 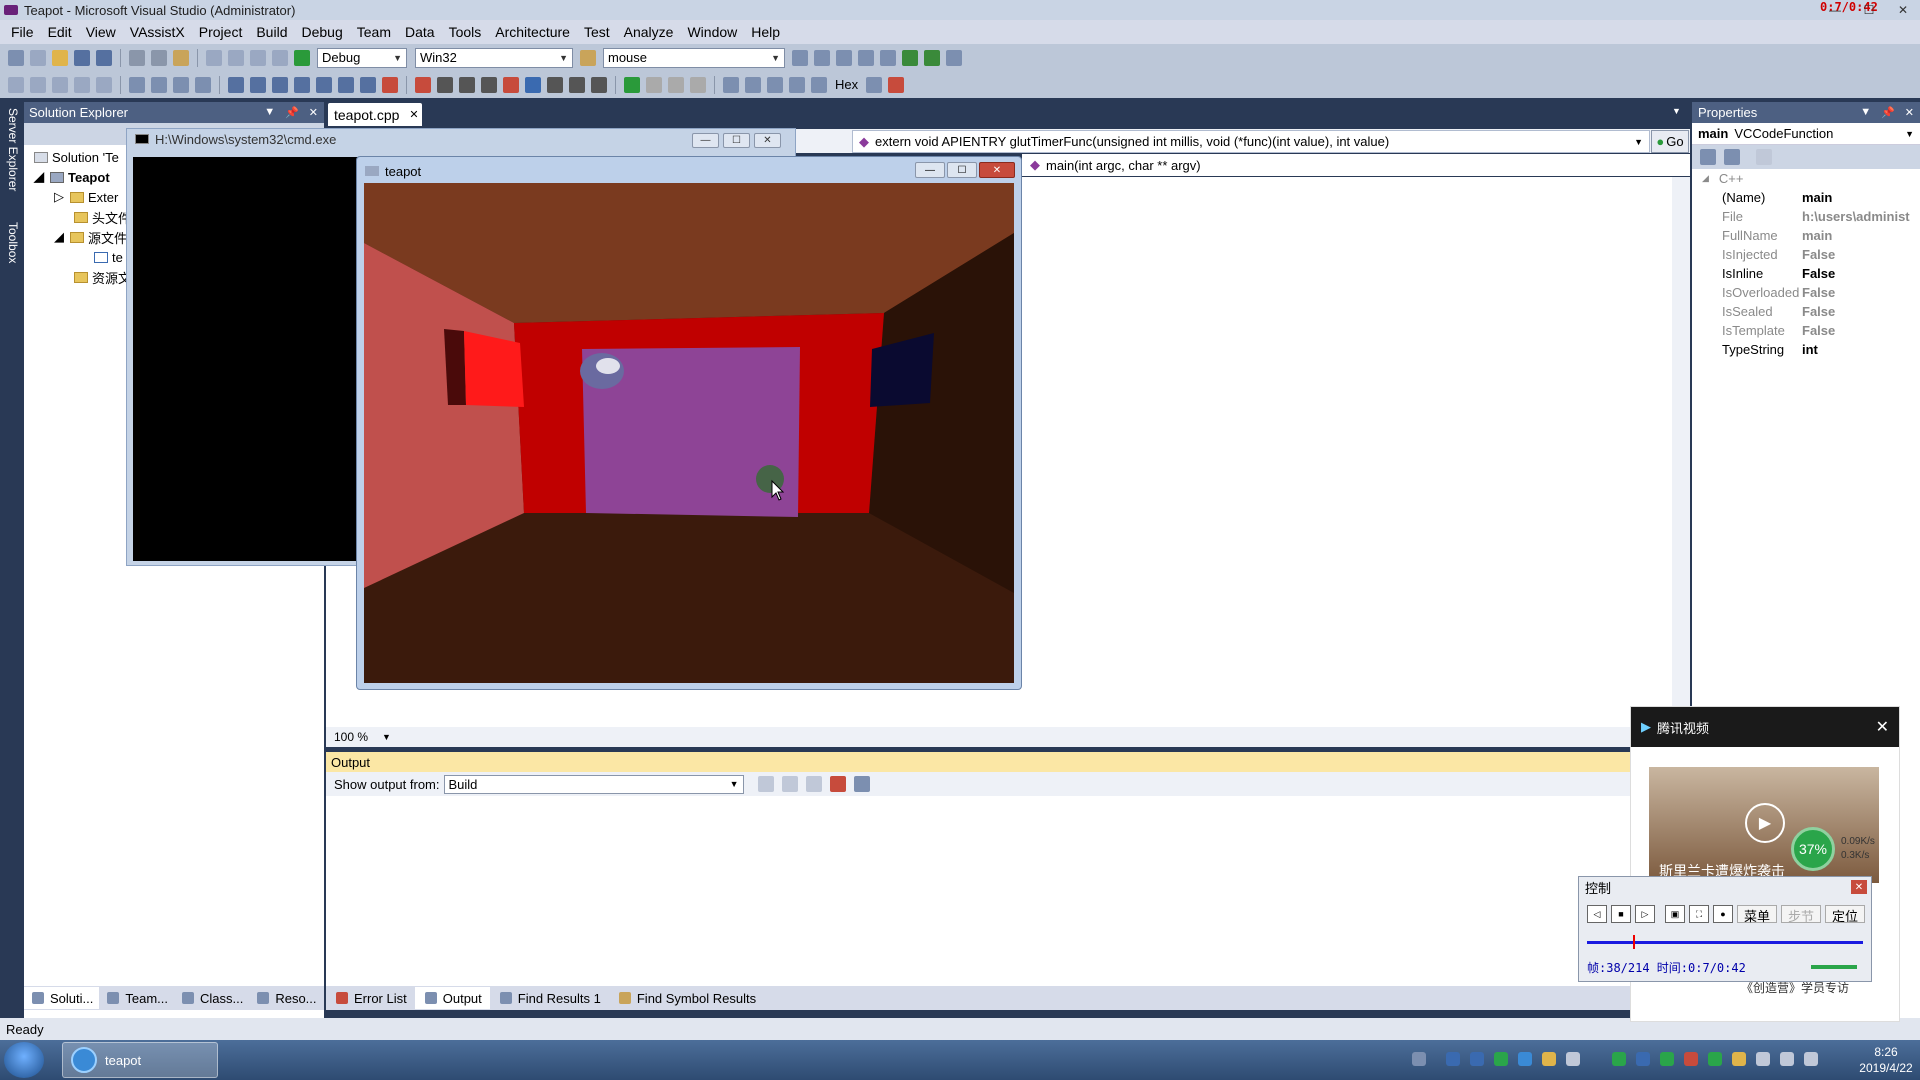 I want to click on video-thumbnail: ▶ 斯里兰卡遭爆炸袭击, so click(x=1764, y=825).